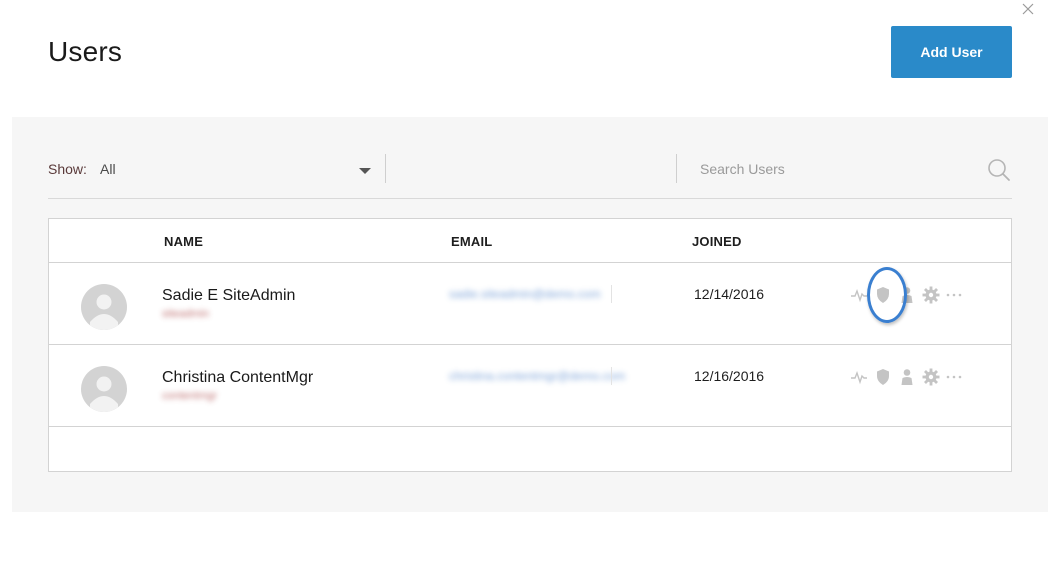 Image resolution: width=1056 pixels, height=562 pixels. What do you see at coordinates (228, 296) in the screenshot?
I see `user-name: Sadie E SiteAdmin` at bounding box center [228, 296].